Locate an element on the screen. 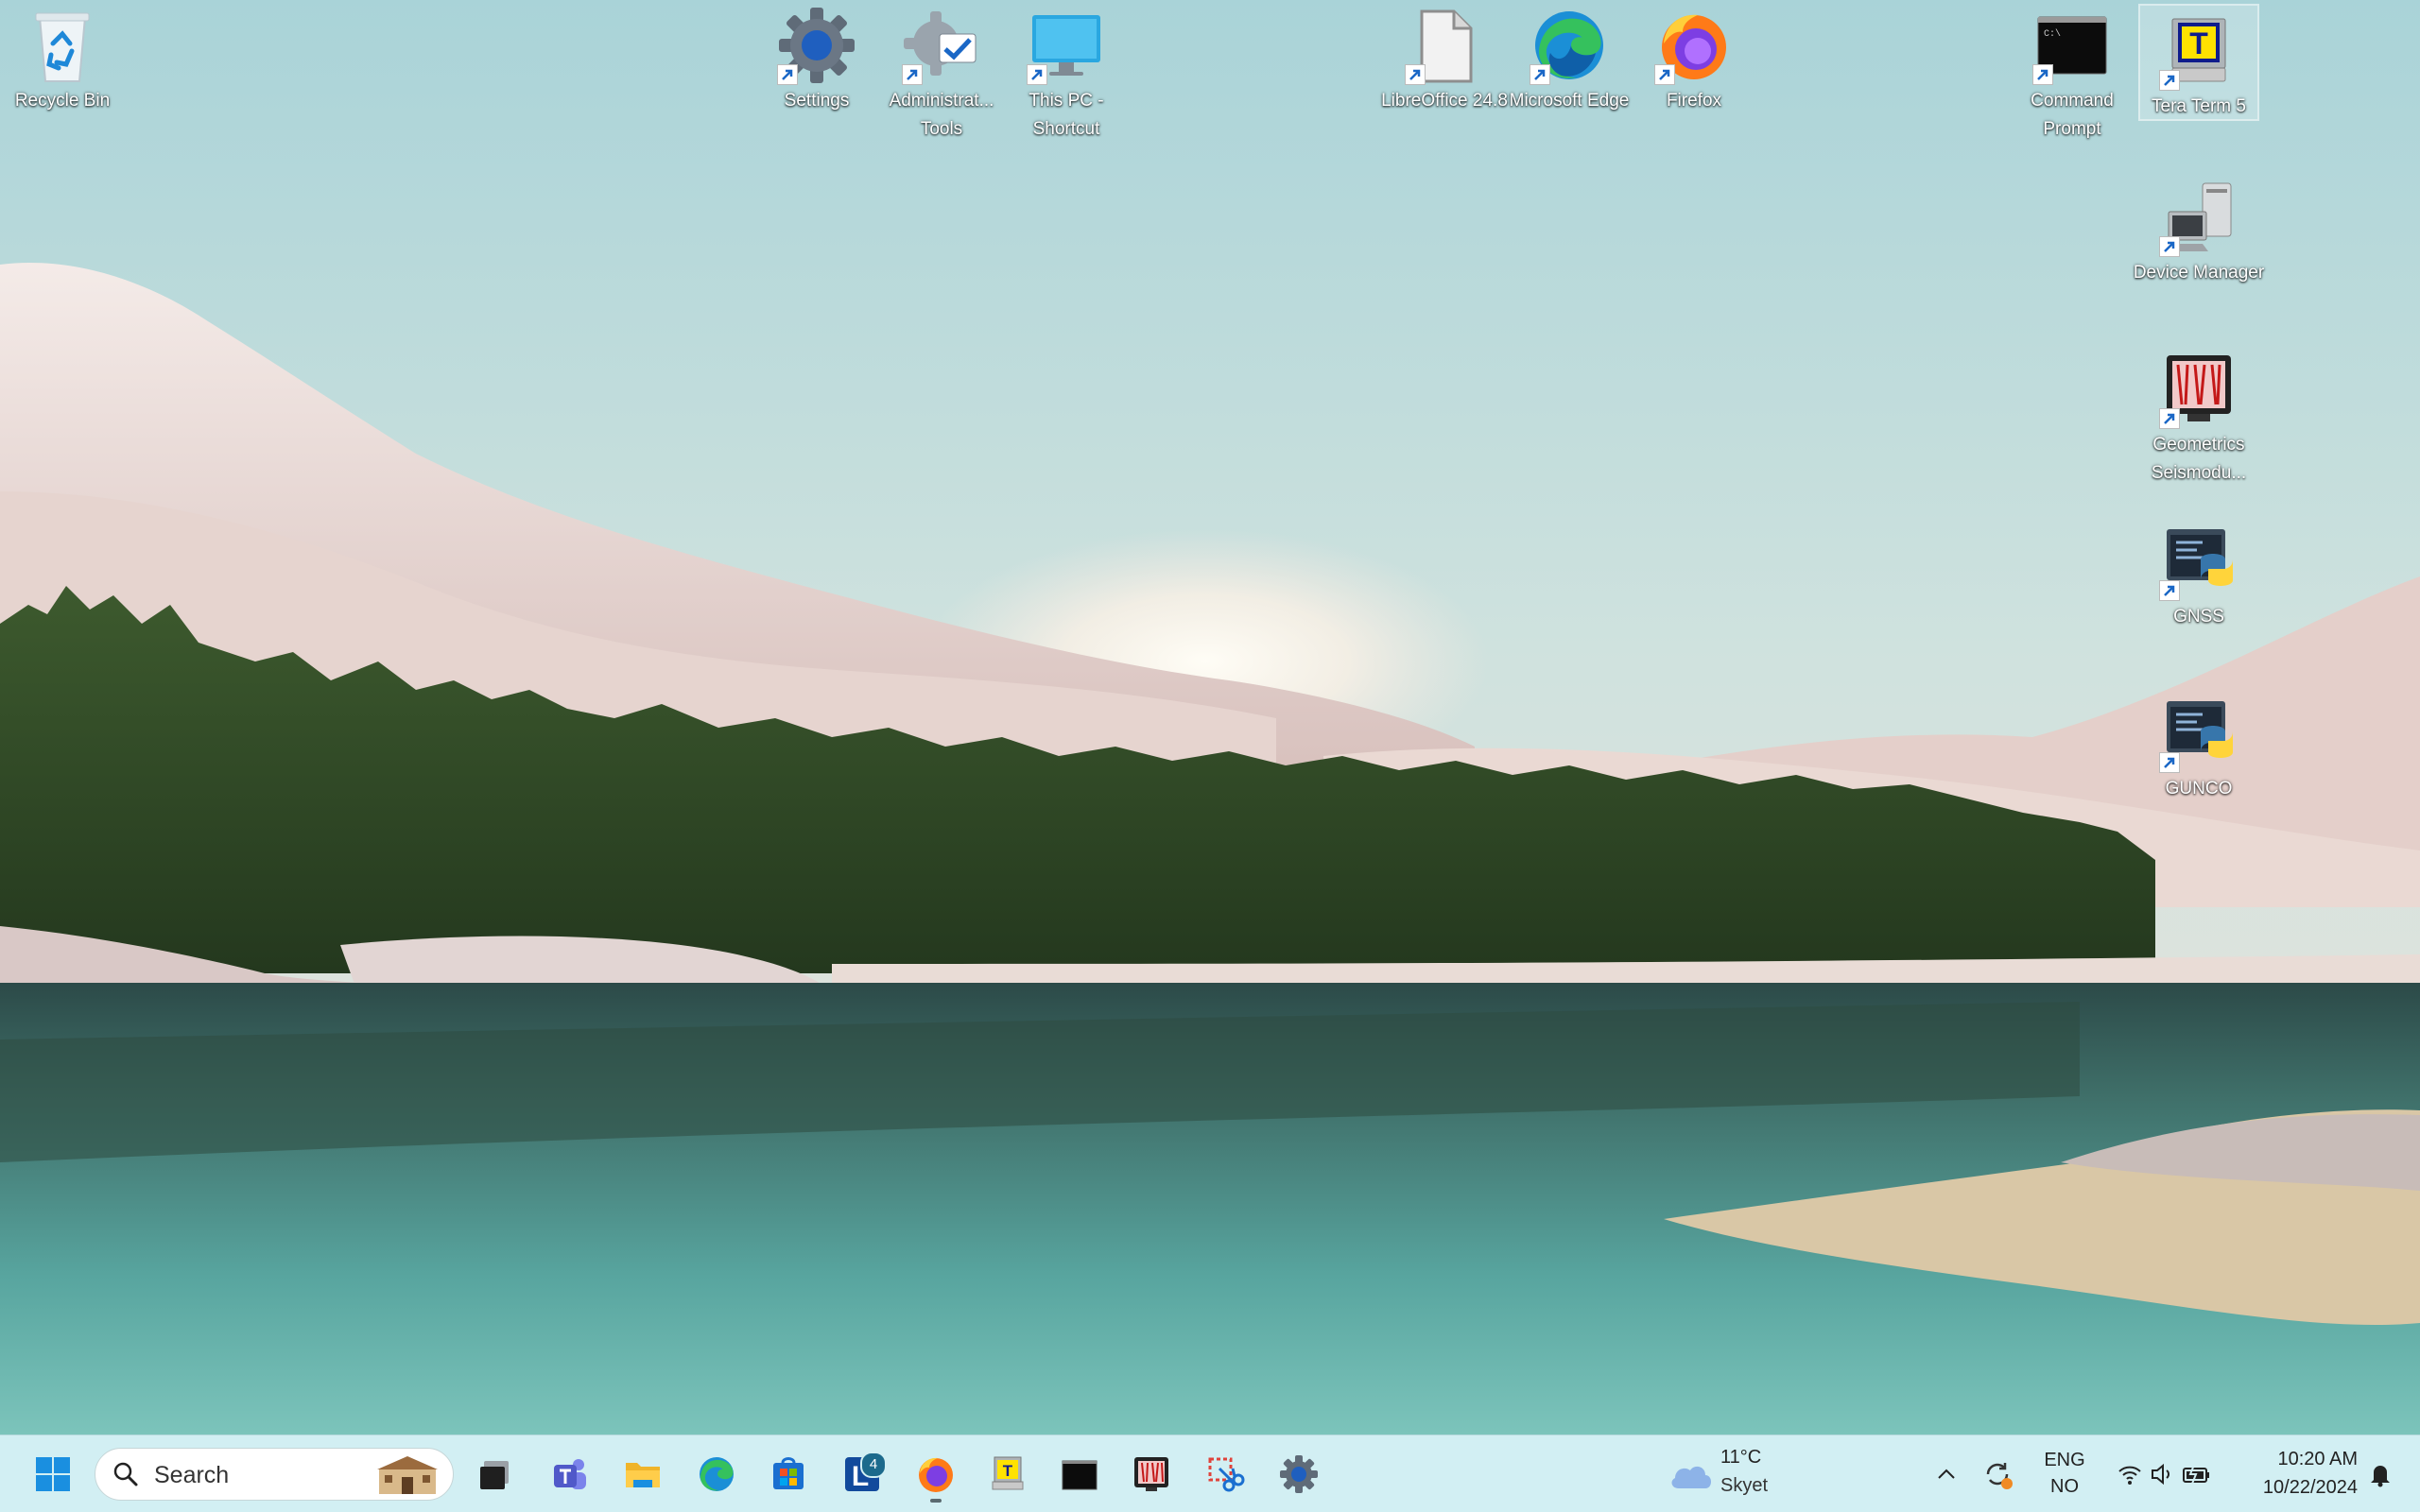 This screenshot has width=2420, height=1512. desktop-icon-label: LibreOffice 24.8 is located at coordinates (1445, 101).